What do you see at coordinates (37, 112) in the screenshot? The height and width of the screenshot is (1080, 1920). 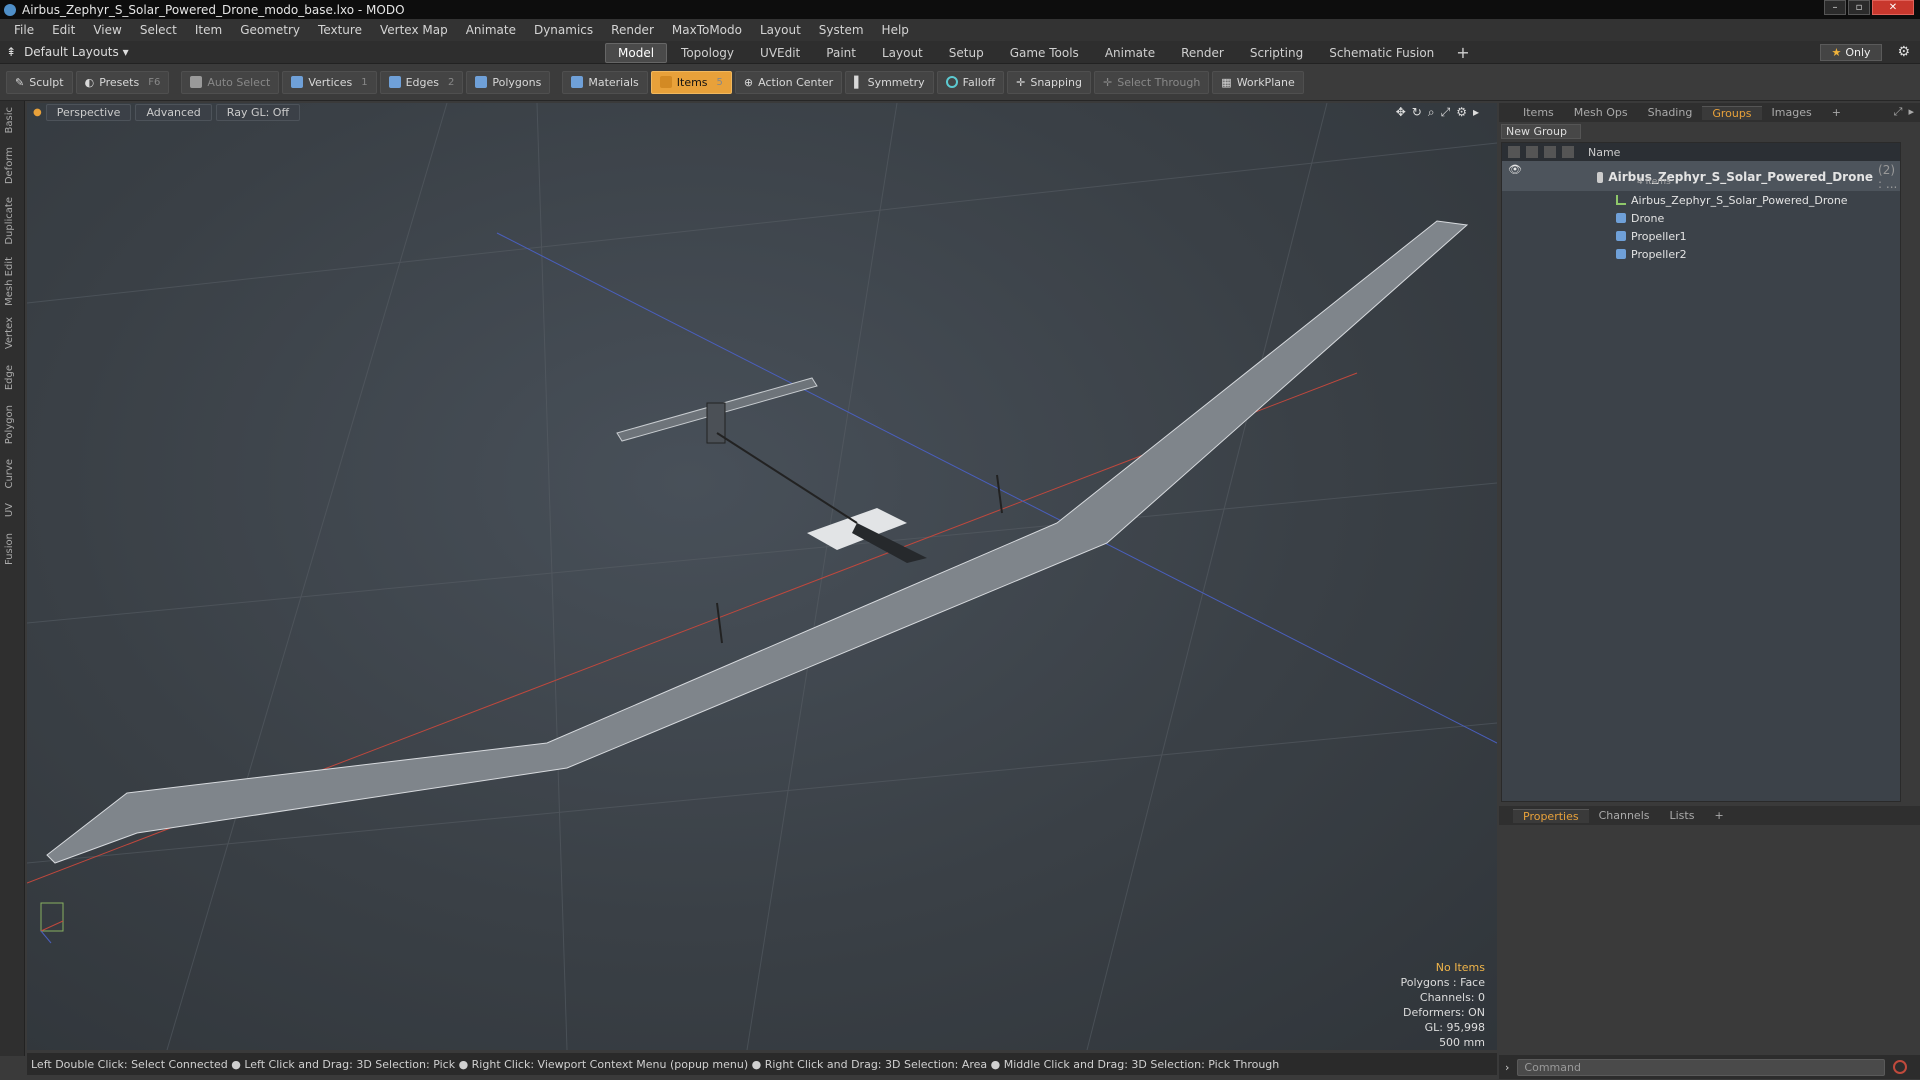 I see `viewport-menu-icon: ●` at bounding box center [37, 112].